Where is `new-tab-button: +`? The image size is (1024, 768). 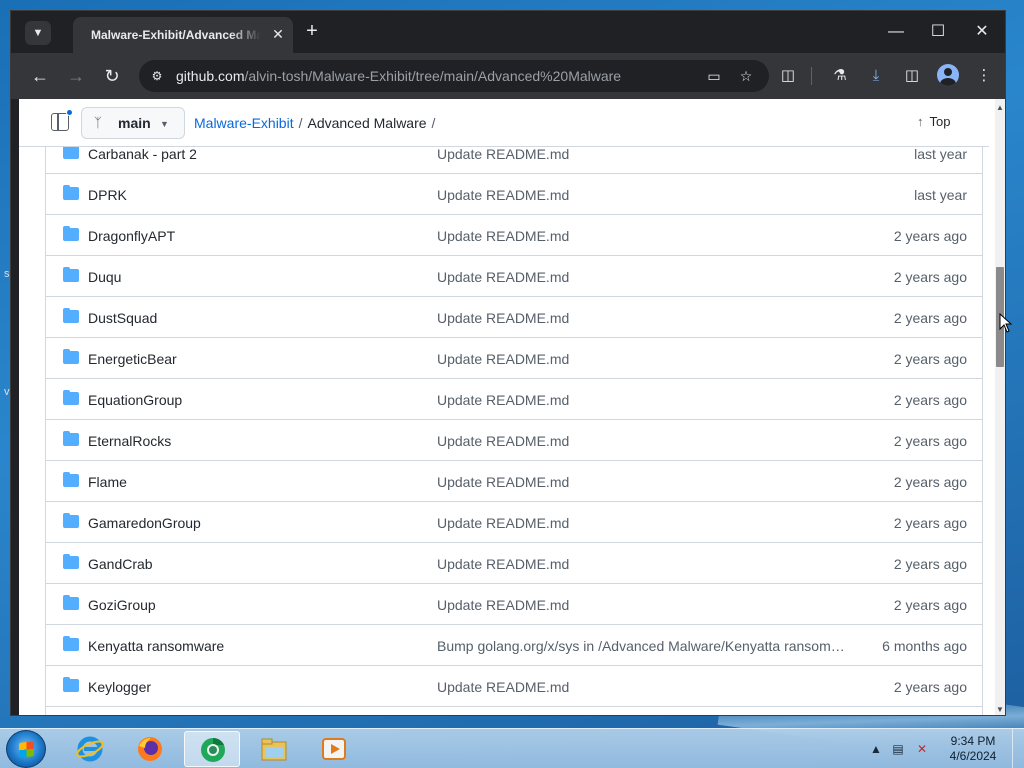
new-tab-button: + is located at coordinates (312, 32).